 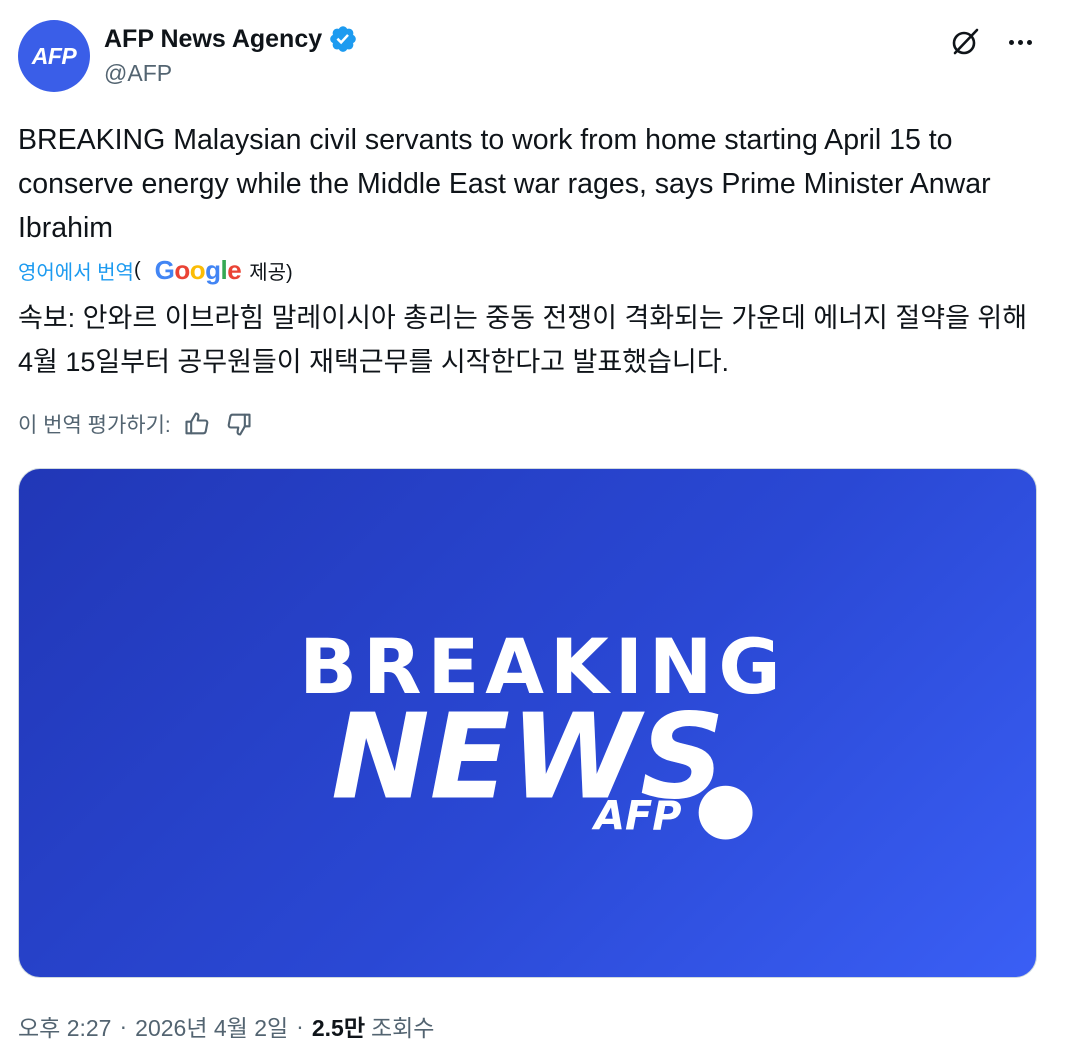 I want to click on tweet-meta: 오후 2:27 · 2026년 4월 2일 · 2.5만 조회수, so click(x=226, y=1026).